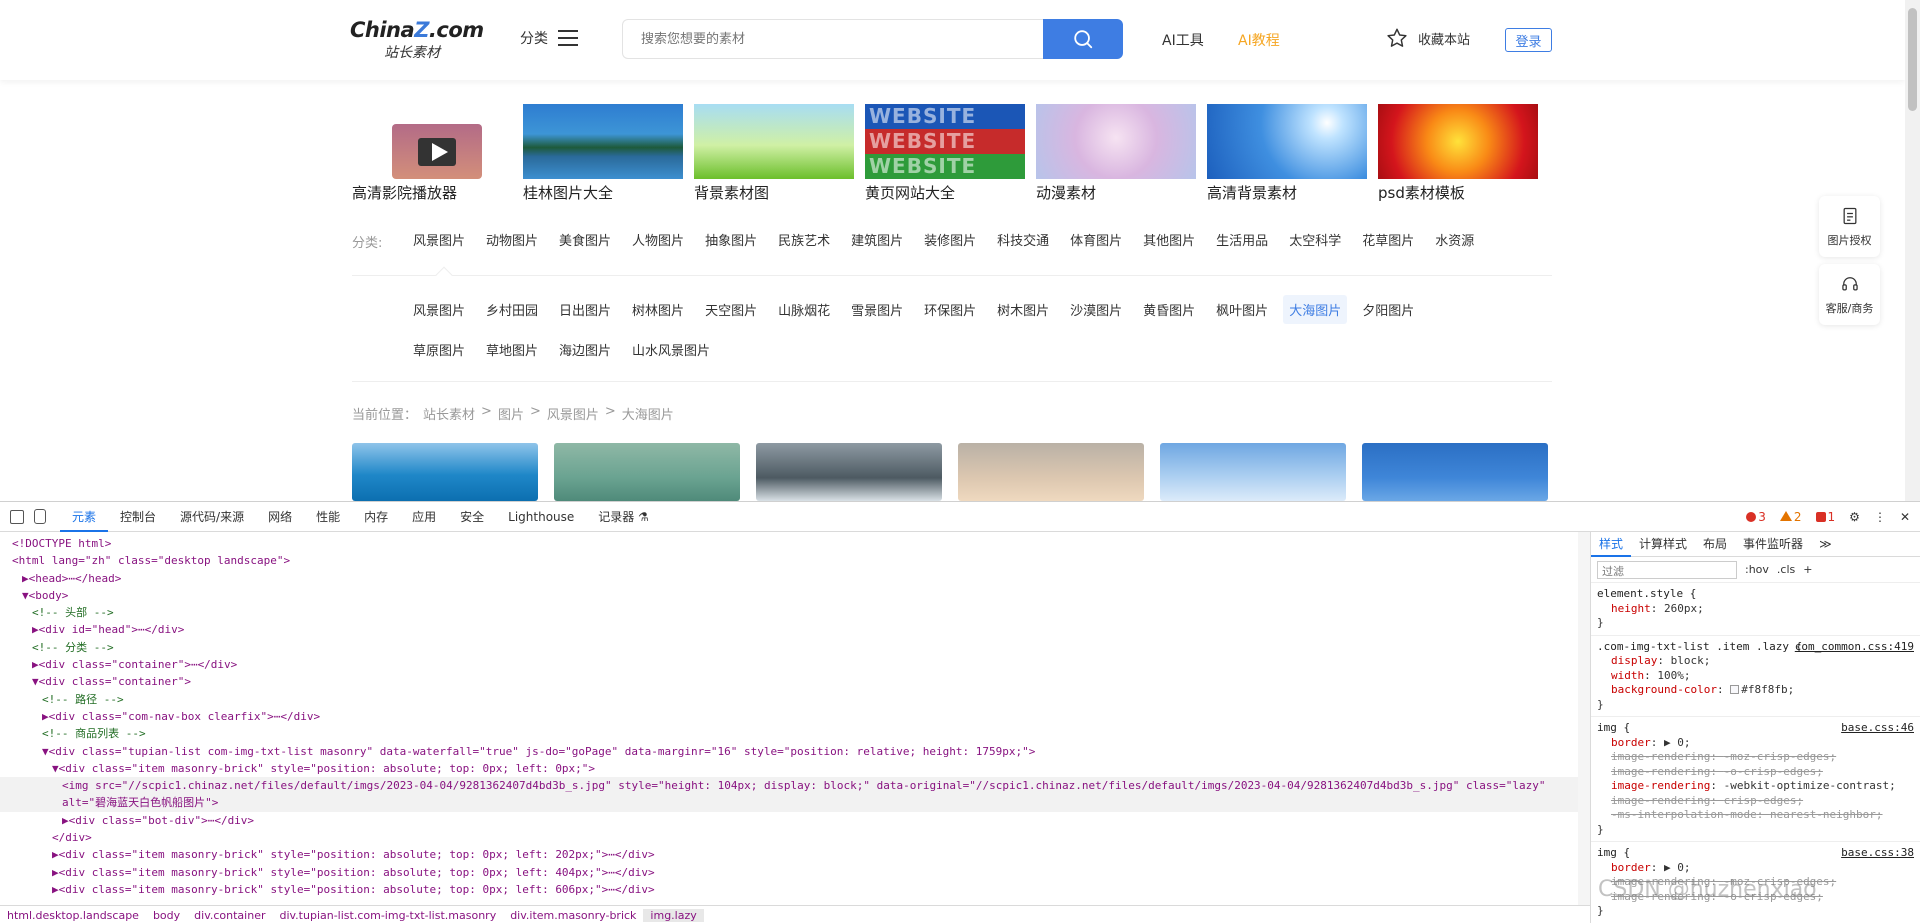 The image size is (1920, 923). Describe the element at coordinates (804, 239) in the screenshot. I see `category-item: 民族艺术` at that location.